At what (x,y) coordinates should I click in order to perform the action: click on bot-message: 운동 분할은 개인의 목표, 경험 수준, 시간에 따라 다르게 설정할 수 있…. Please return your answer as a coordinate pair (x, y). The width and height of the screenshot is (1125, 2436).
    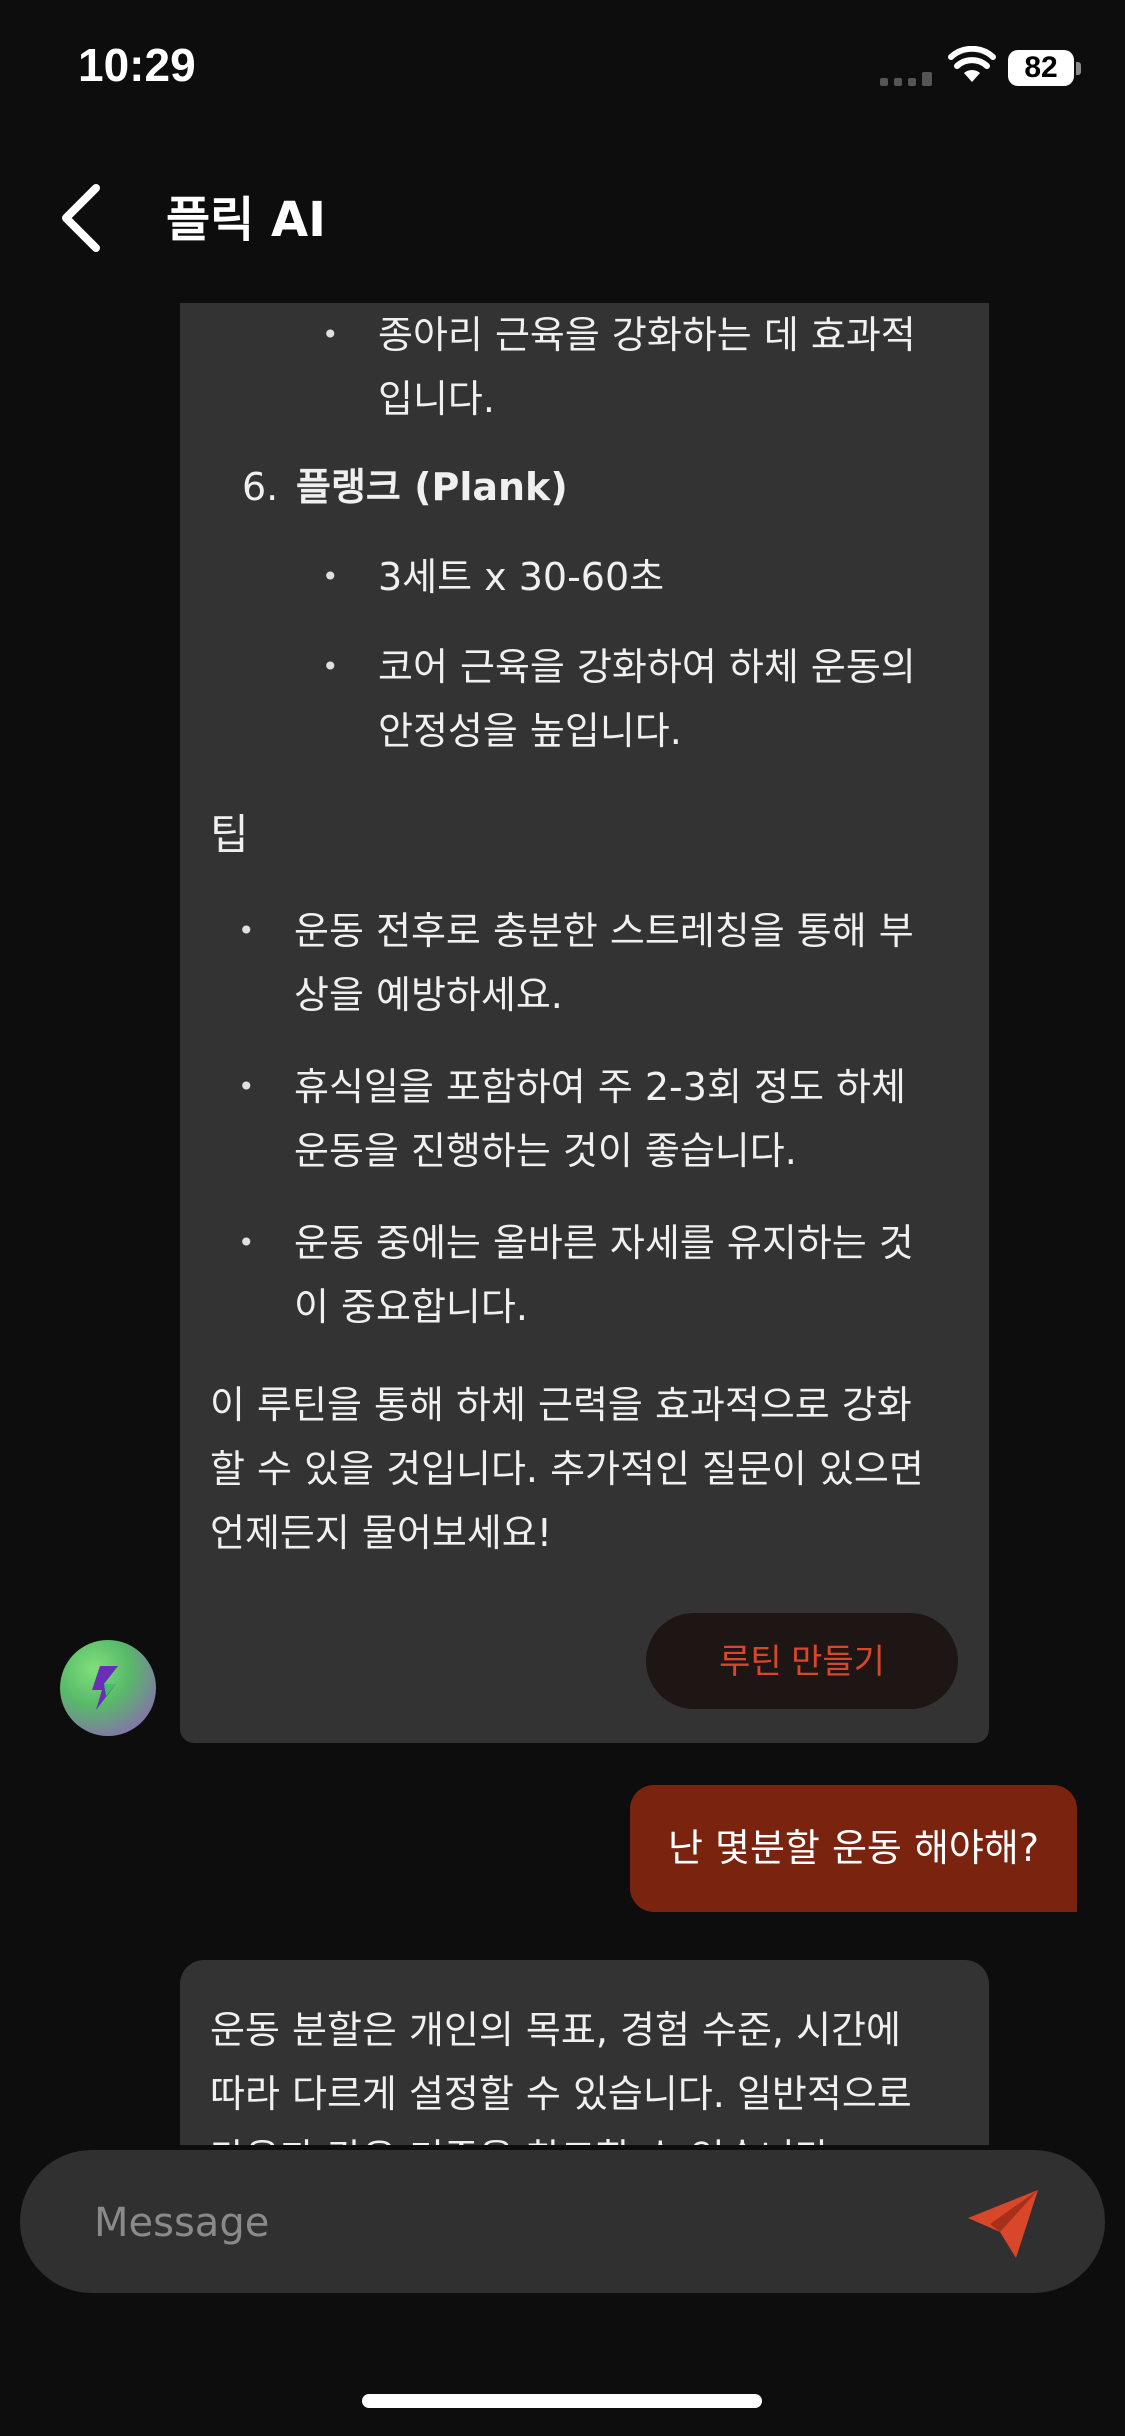
    Looking at the image, I should click on (584, 2052).